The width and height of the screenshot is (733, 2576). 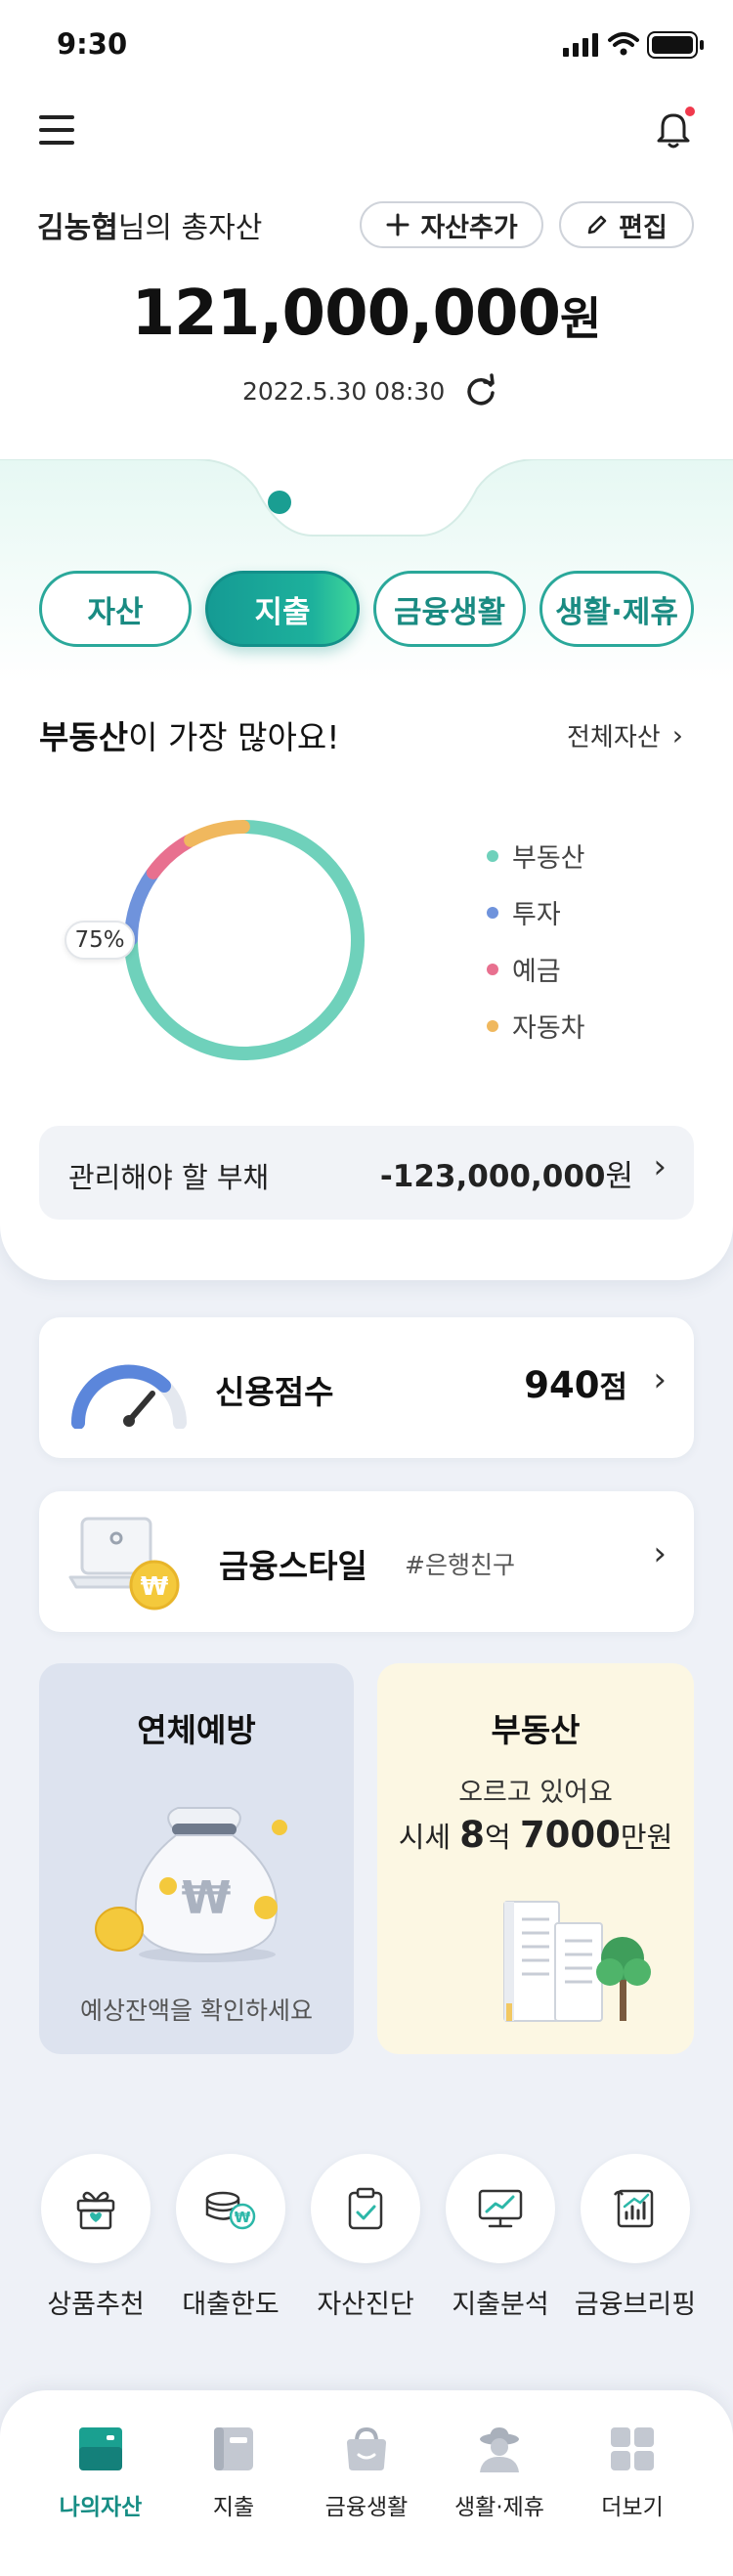 What do you see at coordinates (472, 1835) in the screenshot?
I see `price-num1: 8` at bounding box center [472, 1835].